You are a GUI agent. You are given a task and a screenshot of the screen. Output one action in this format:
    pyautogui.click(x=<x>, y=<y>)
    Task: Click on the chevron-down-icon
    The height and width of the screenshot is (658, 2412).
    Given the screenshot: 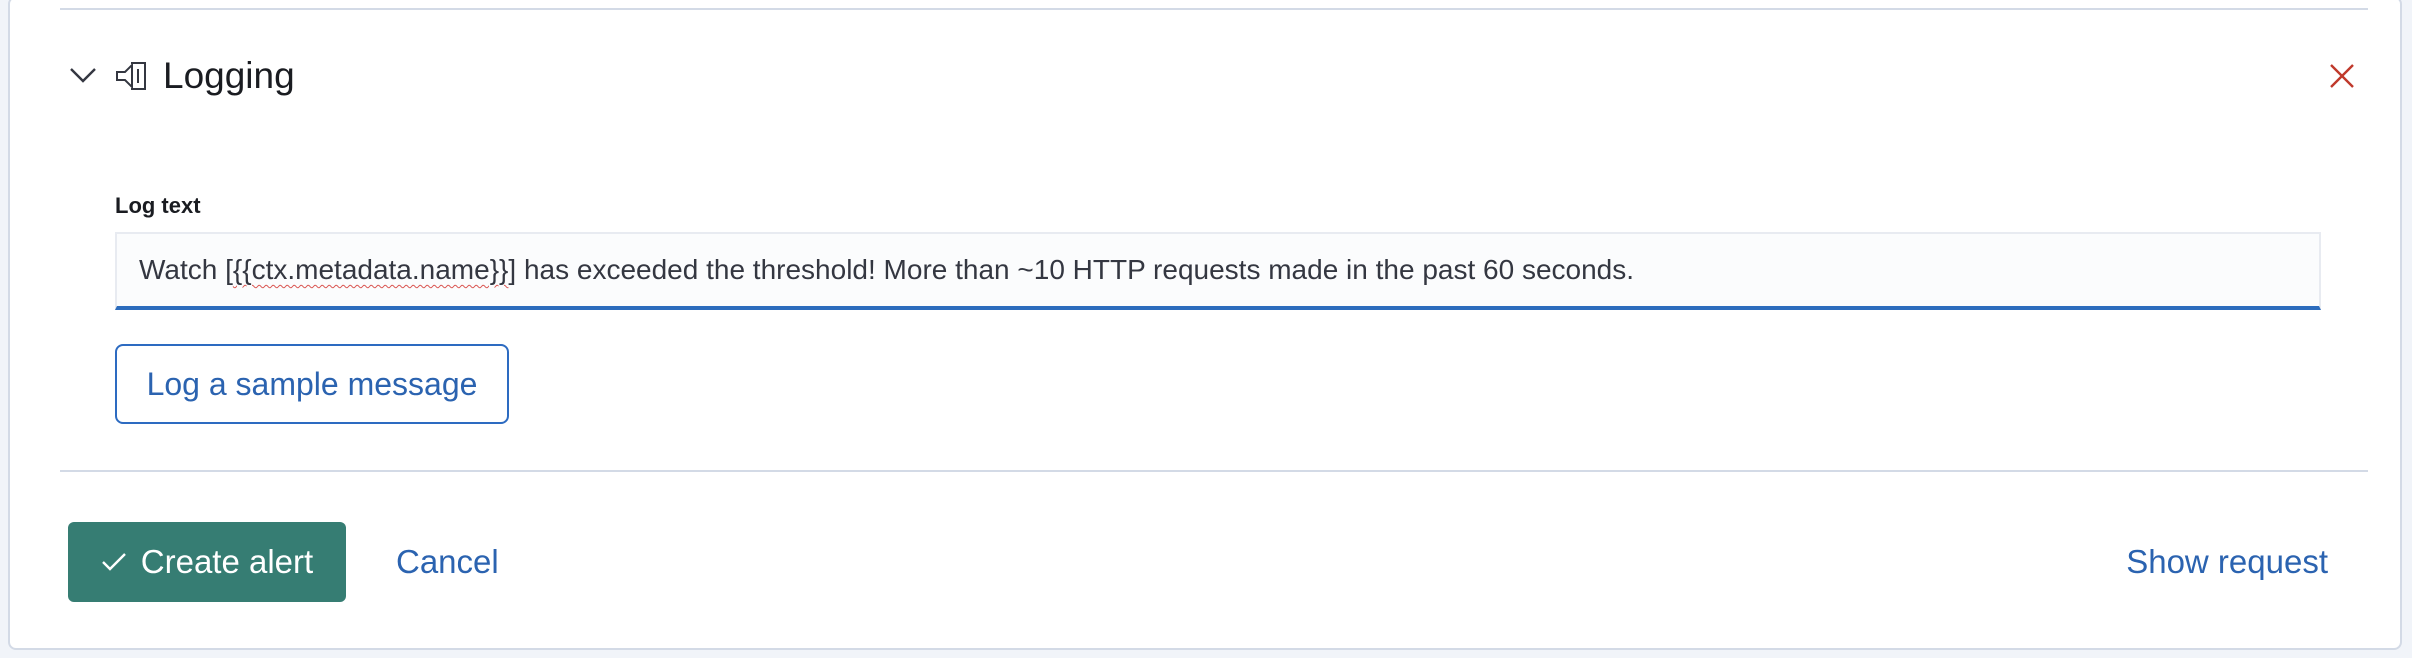 What is the action you would take?
    pyautogui.click(x=83, y=75)
    